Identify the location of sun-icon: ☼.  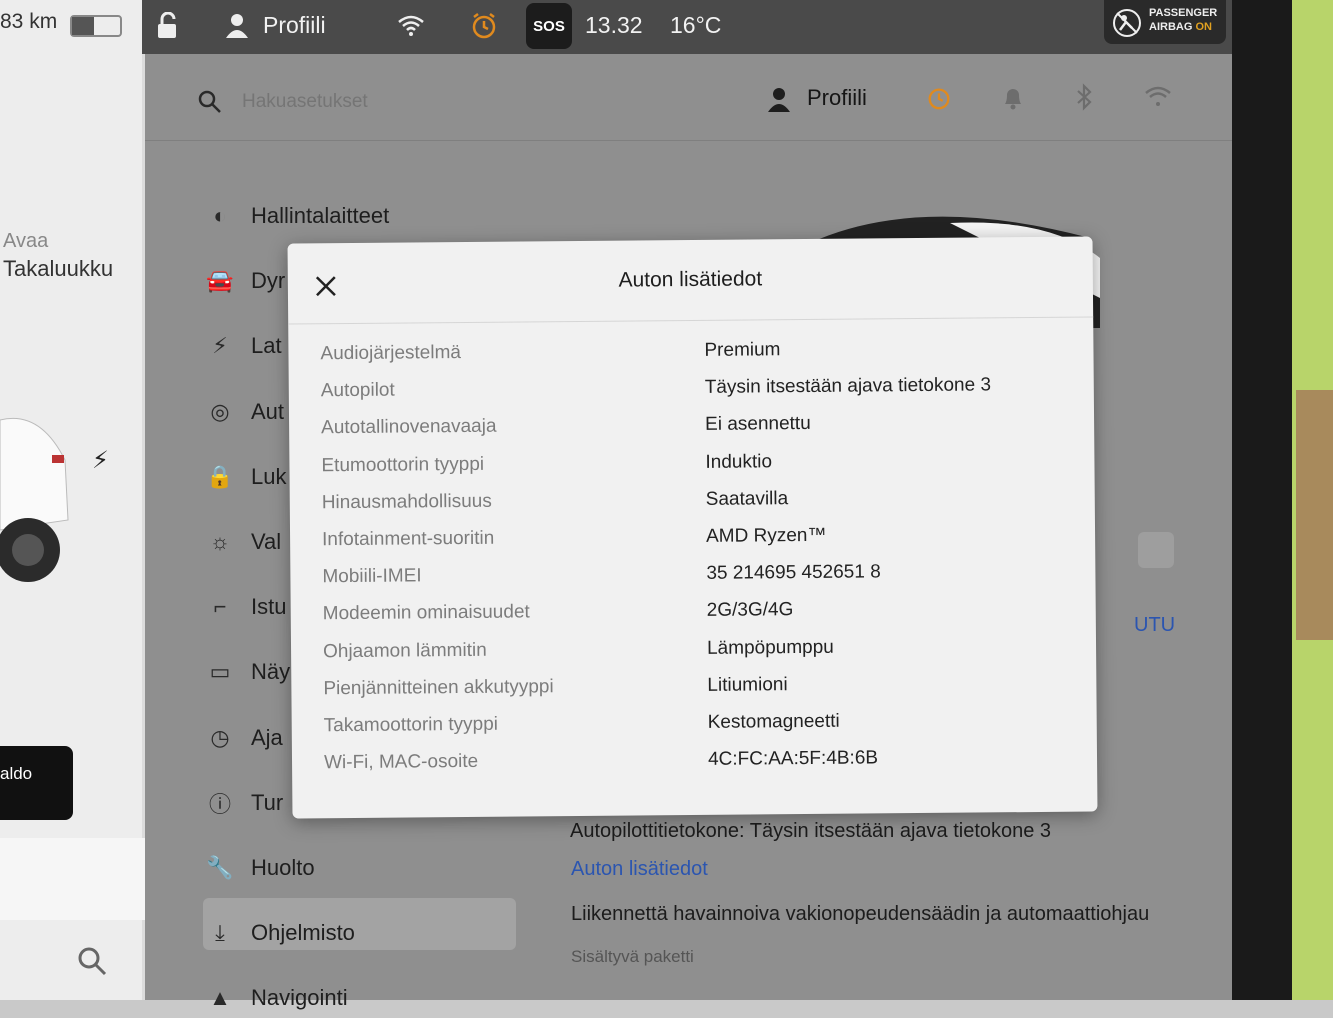
(220, 541).